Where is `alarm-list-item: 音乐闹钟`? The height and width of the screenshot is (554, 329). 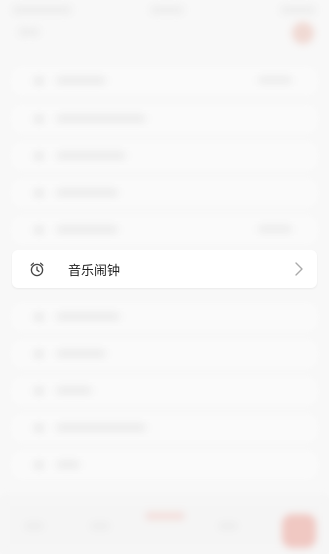
alarm-list-item: 音乐闹钟 is located at coordinates (164, 269).